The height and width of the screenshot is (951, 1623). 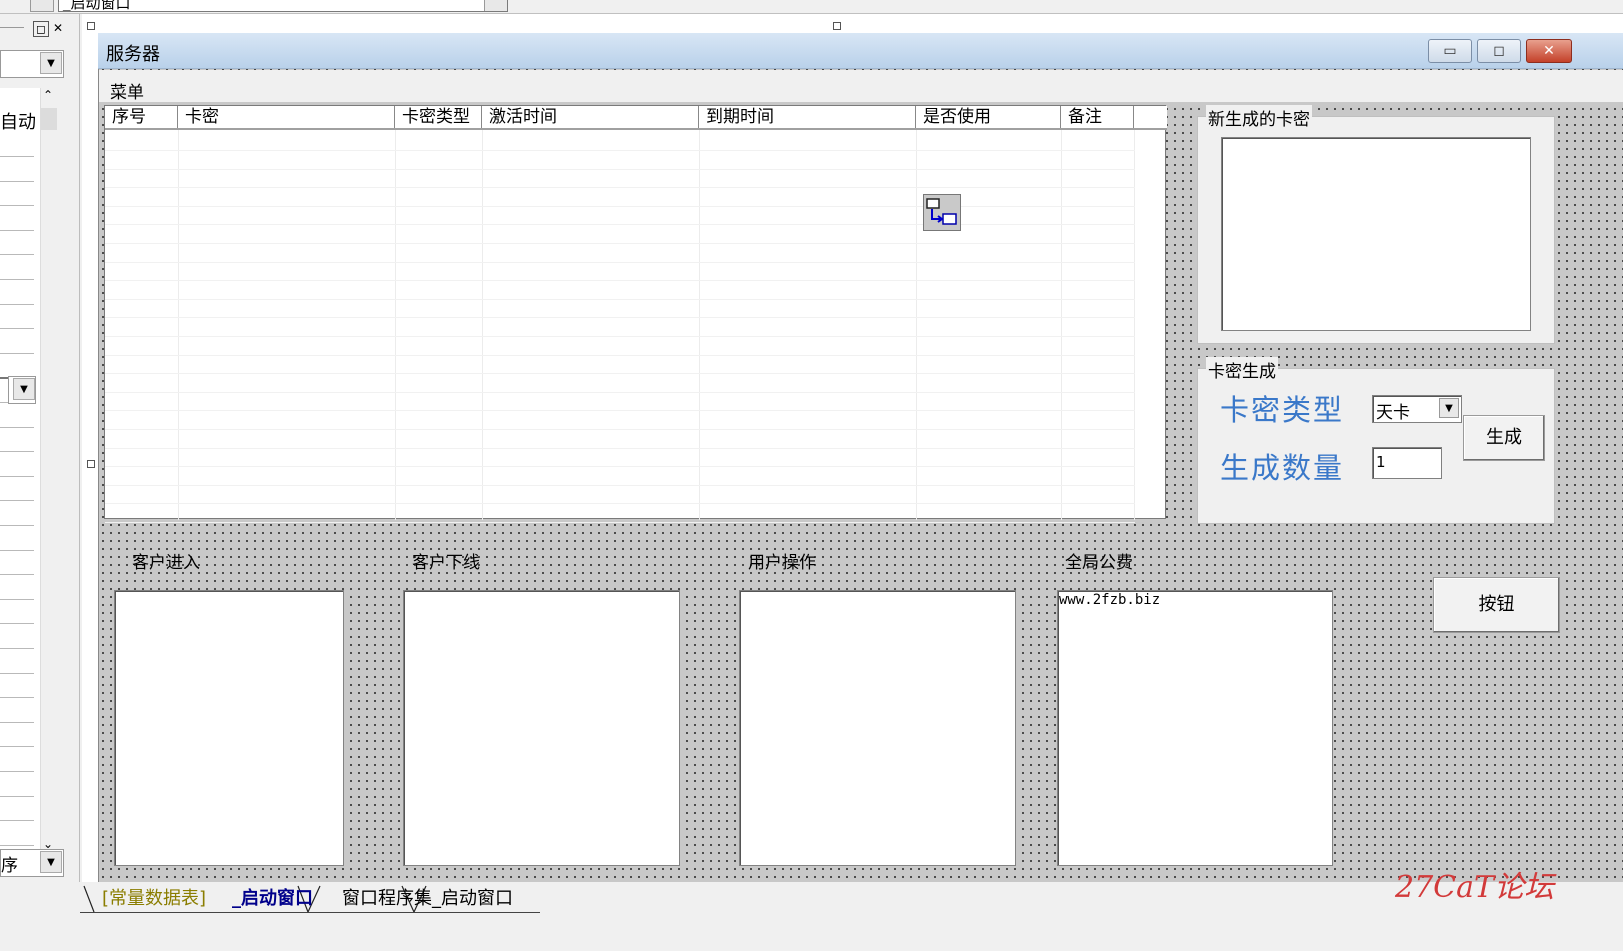 I want to click on customer-join-log, so click(x=229, y=728).